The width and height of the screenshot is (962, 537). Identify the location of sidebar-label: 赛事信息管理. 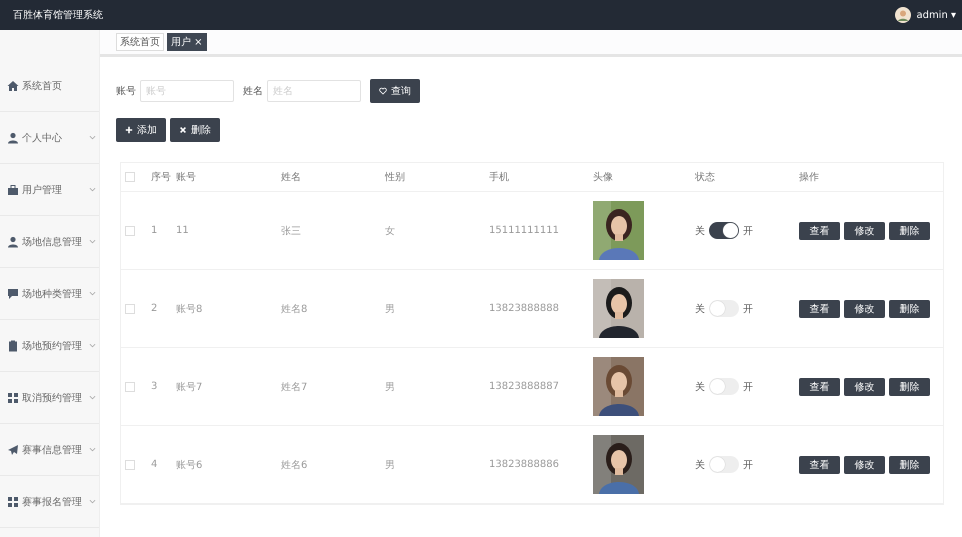
(52, 450).